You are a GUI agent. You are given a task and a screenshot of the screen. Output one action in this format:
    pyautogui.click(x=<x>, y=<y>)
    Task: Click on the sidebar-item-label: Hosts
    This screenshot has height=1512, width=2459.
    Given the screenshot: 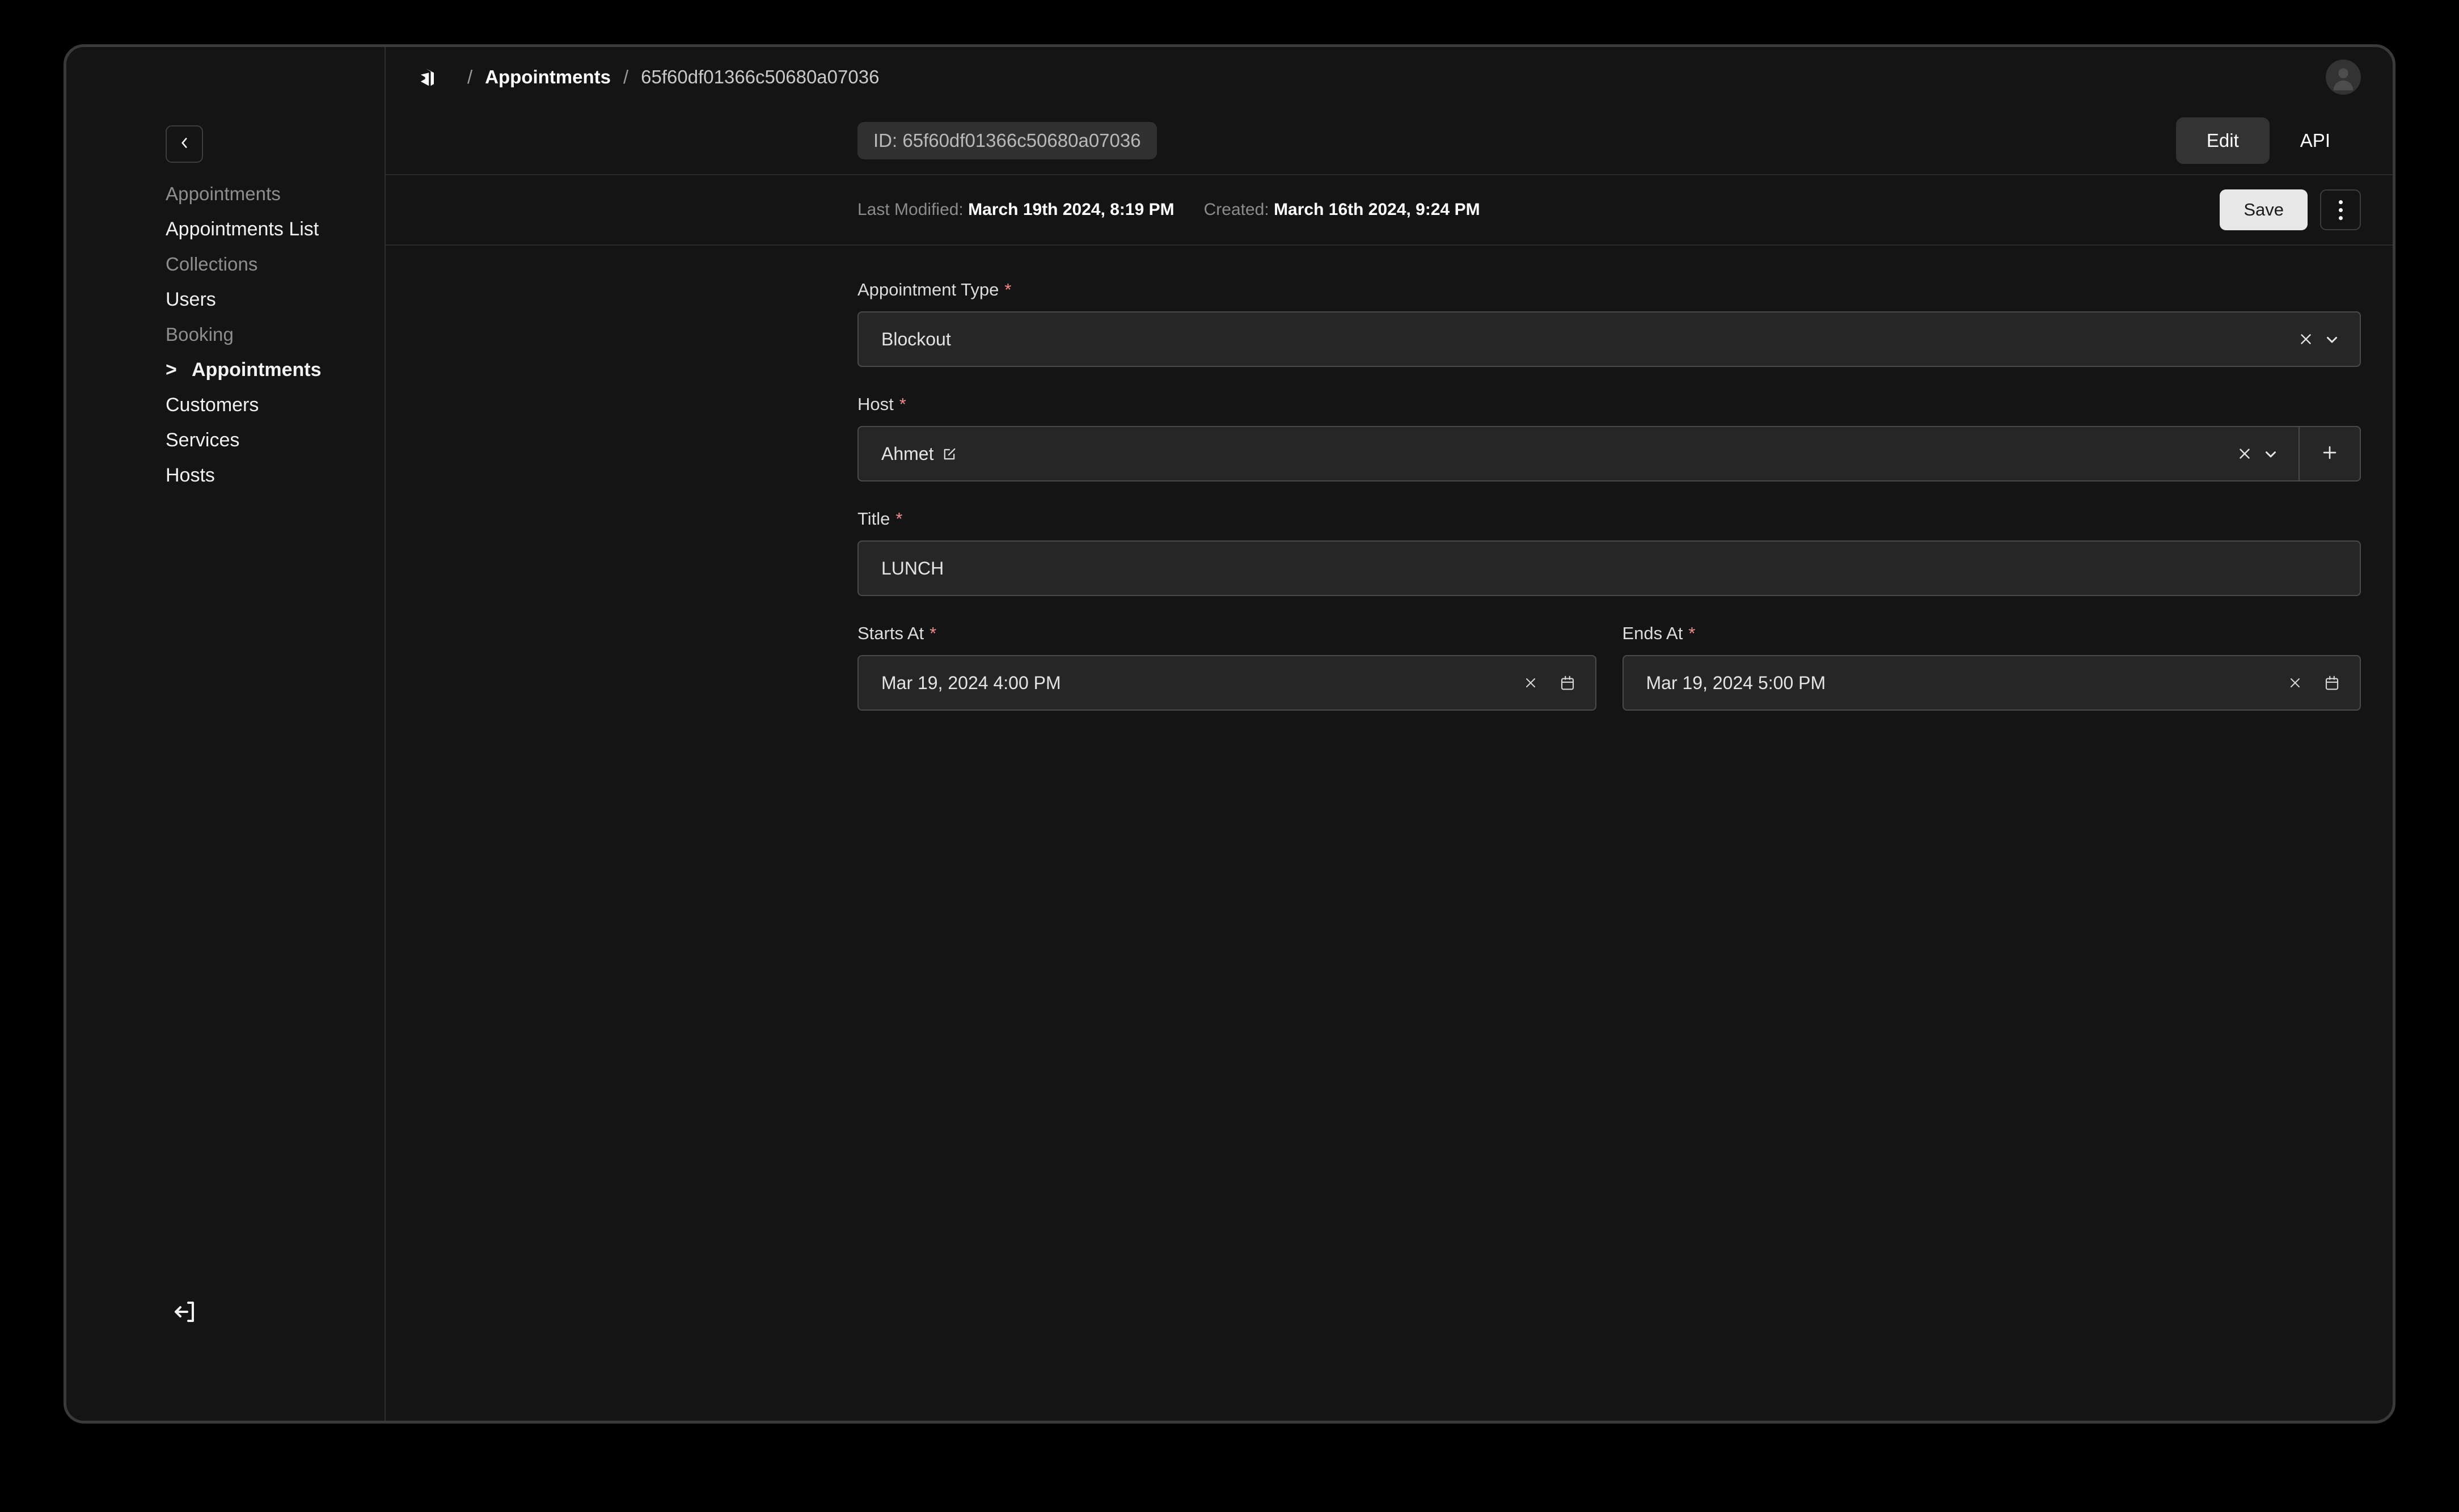 What is the action you would take?
    pyautogui.click(x=190, y=475)
    